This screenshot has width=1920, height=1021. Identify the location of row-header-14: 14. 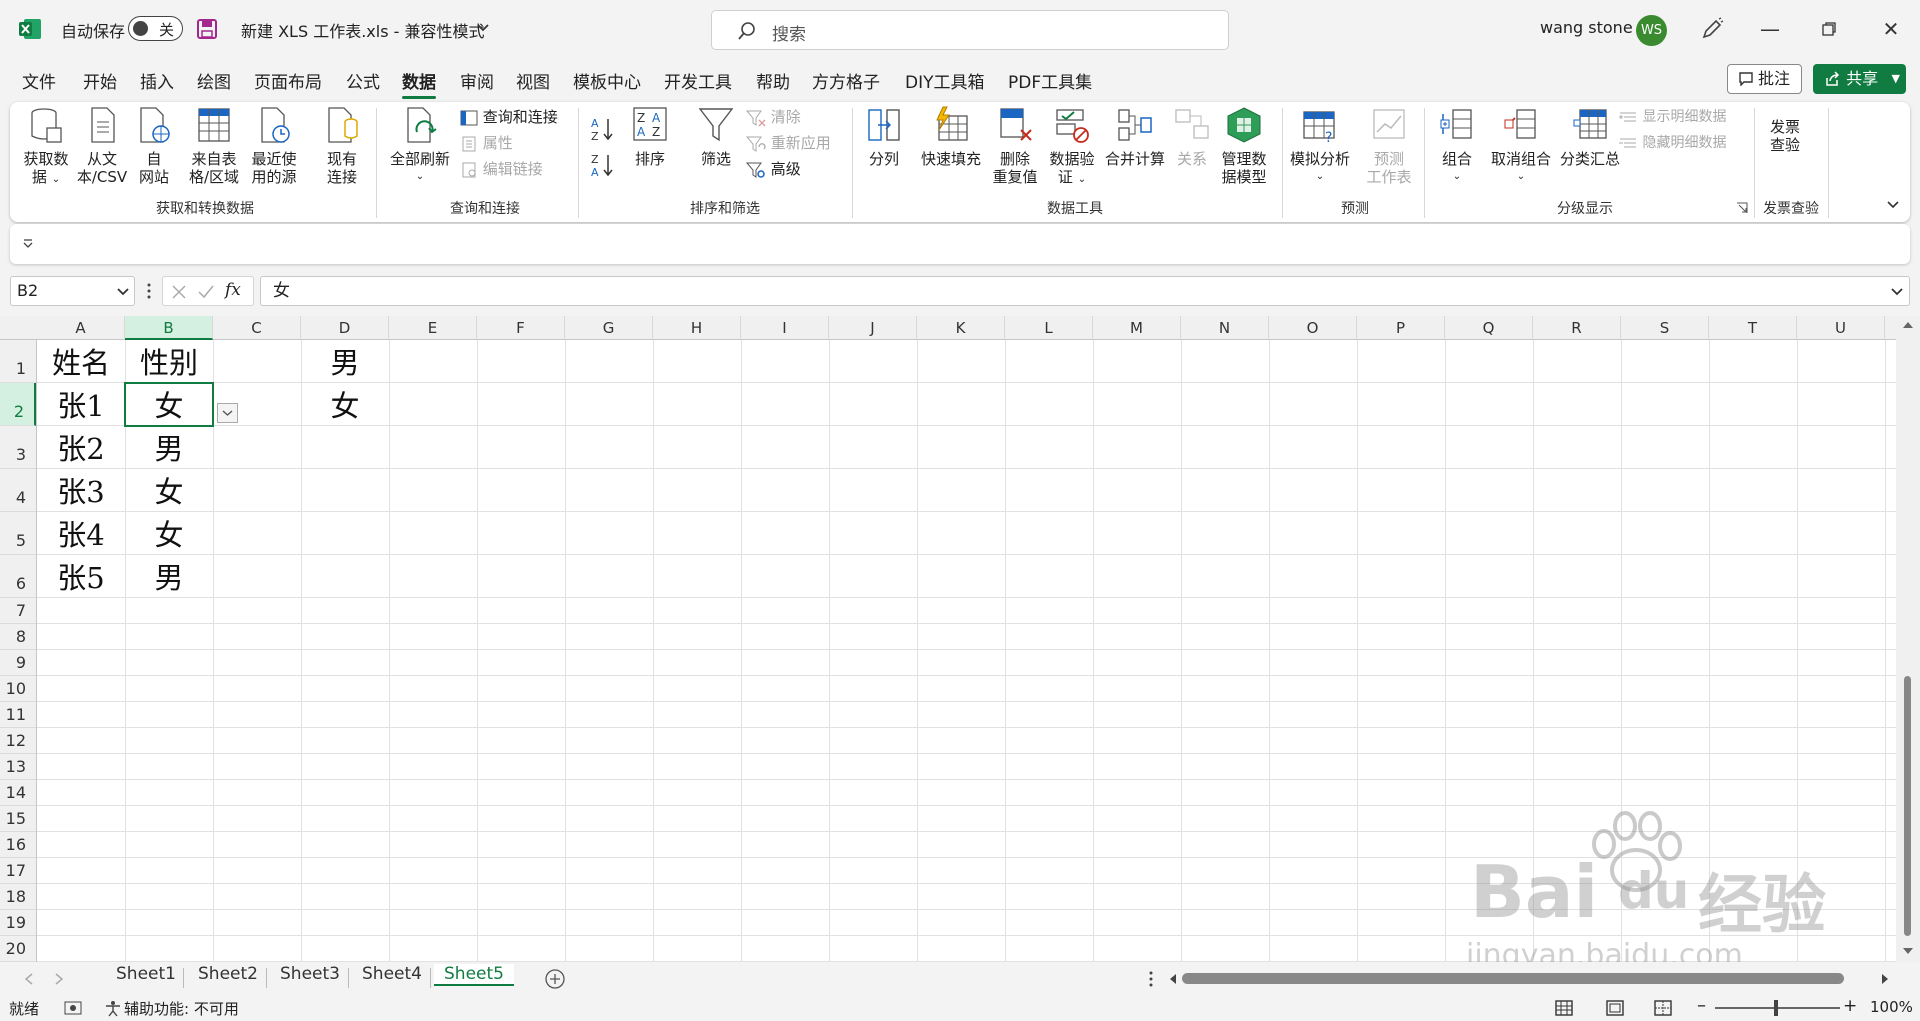
(18, 793).